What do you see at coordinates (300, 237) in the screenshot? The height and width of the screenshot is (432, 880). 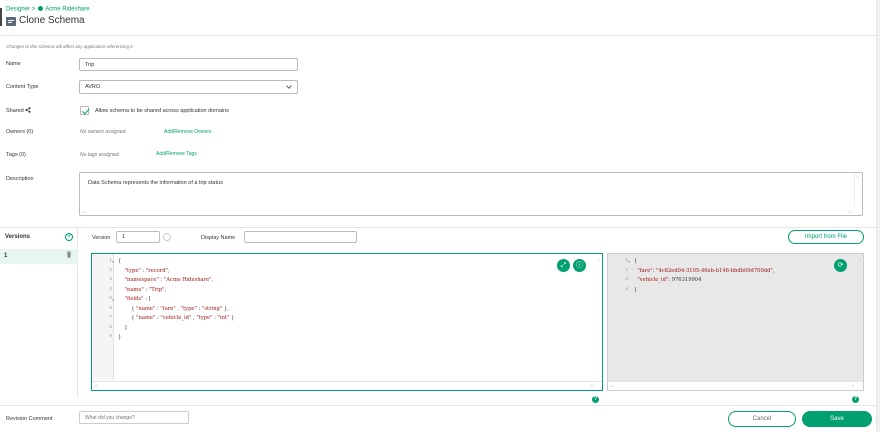 I see `display-name-input` at bounding box center [300, 237].